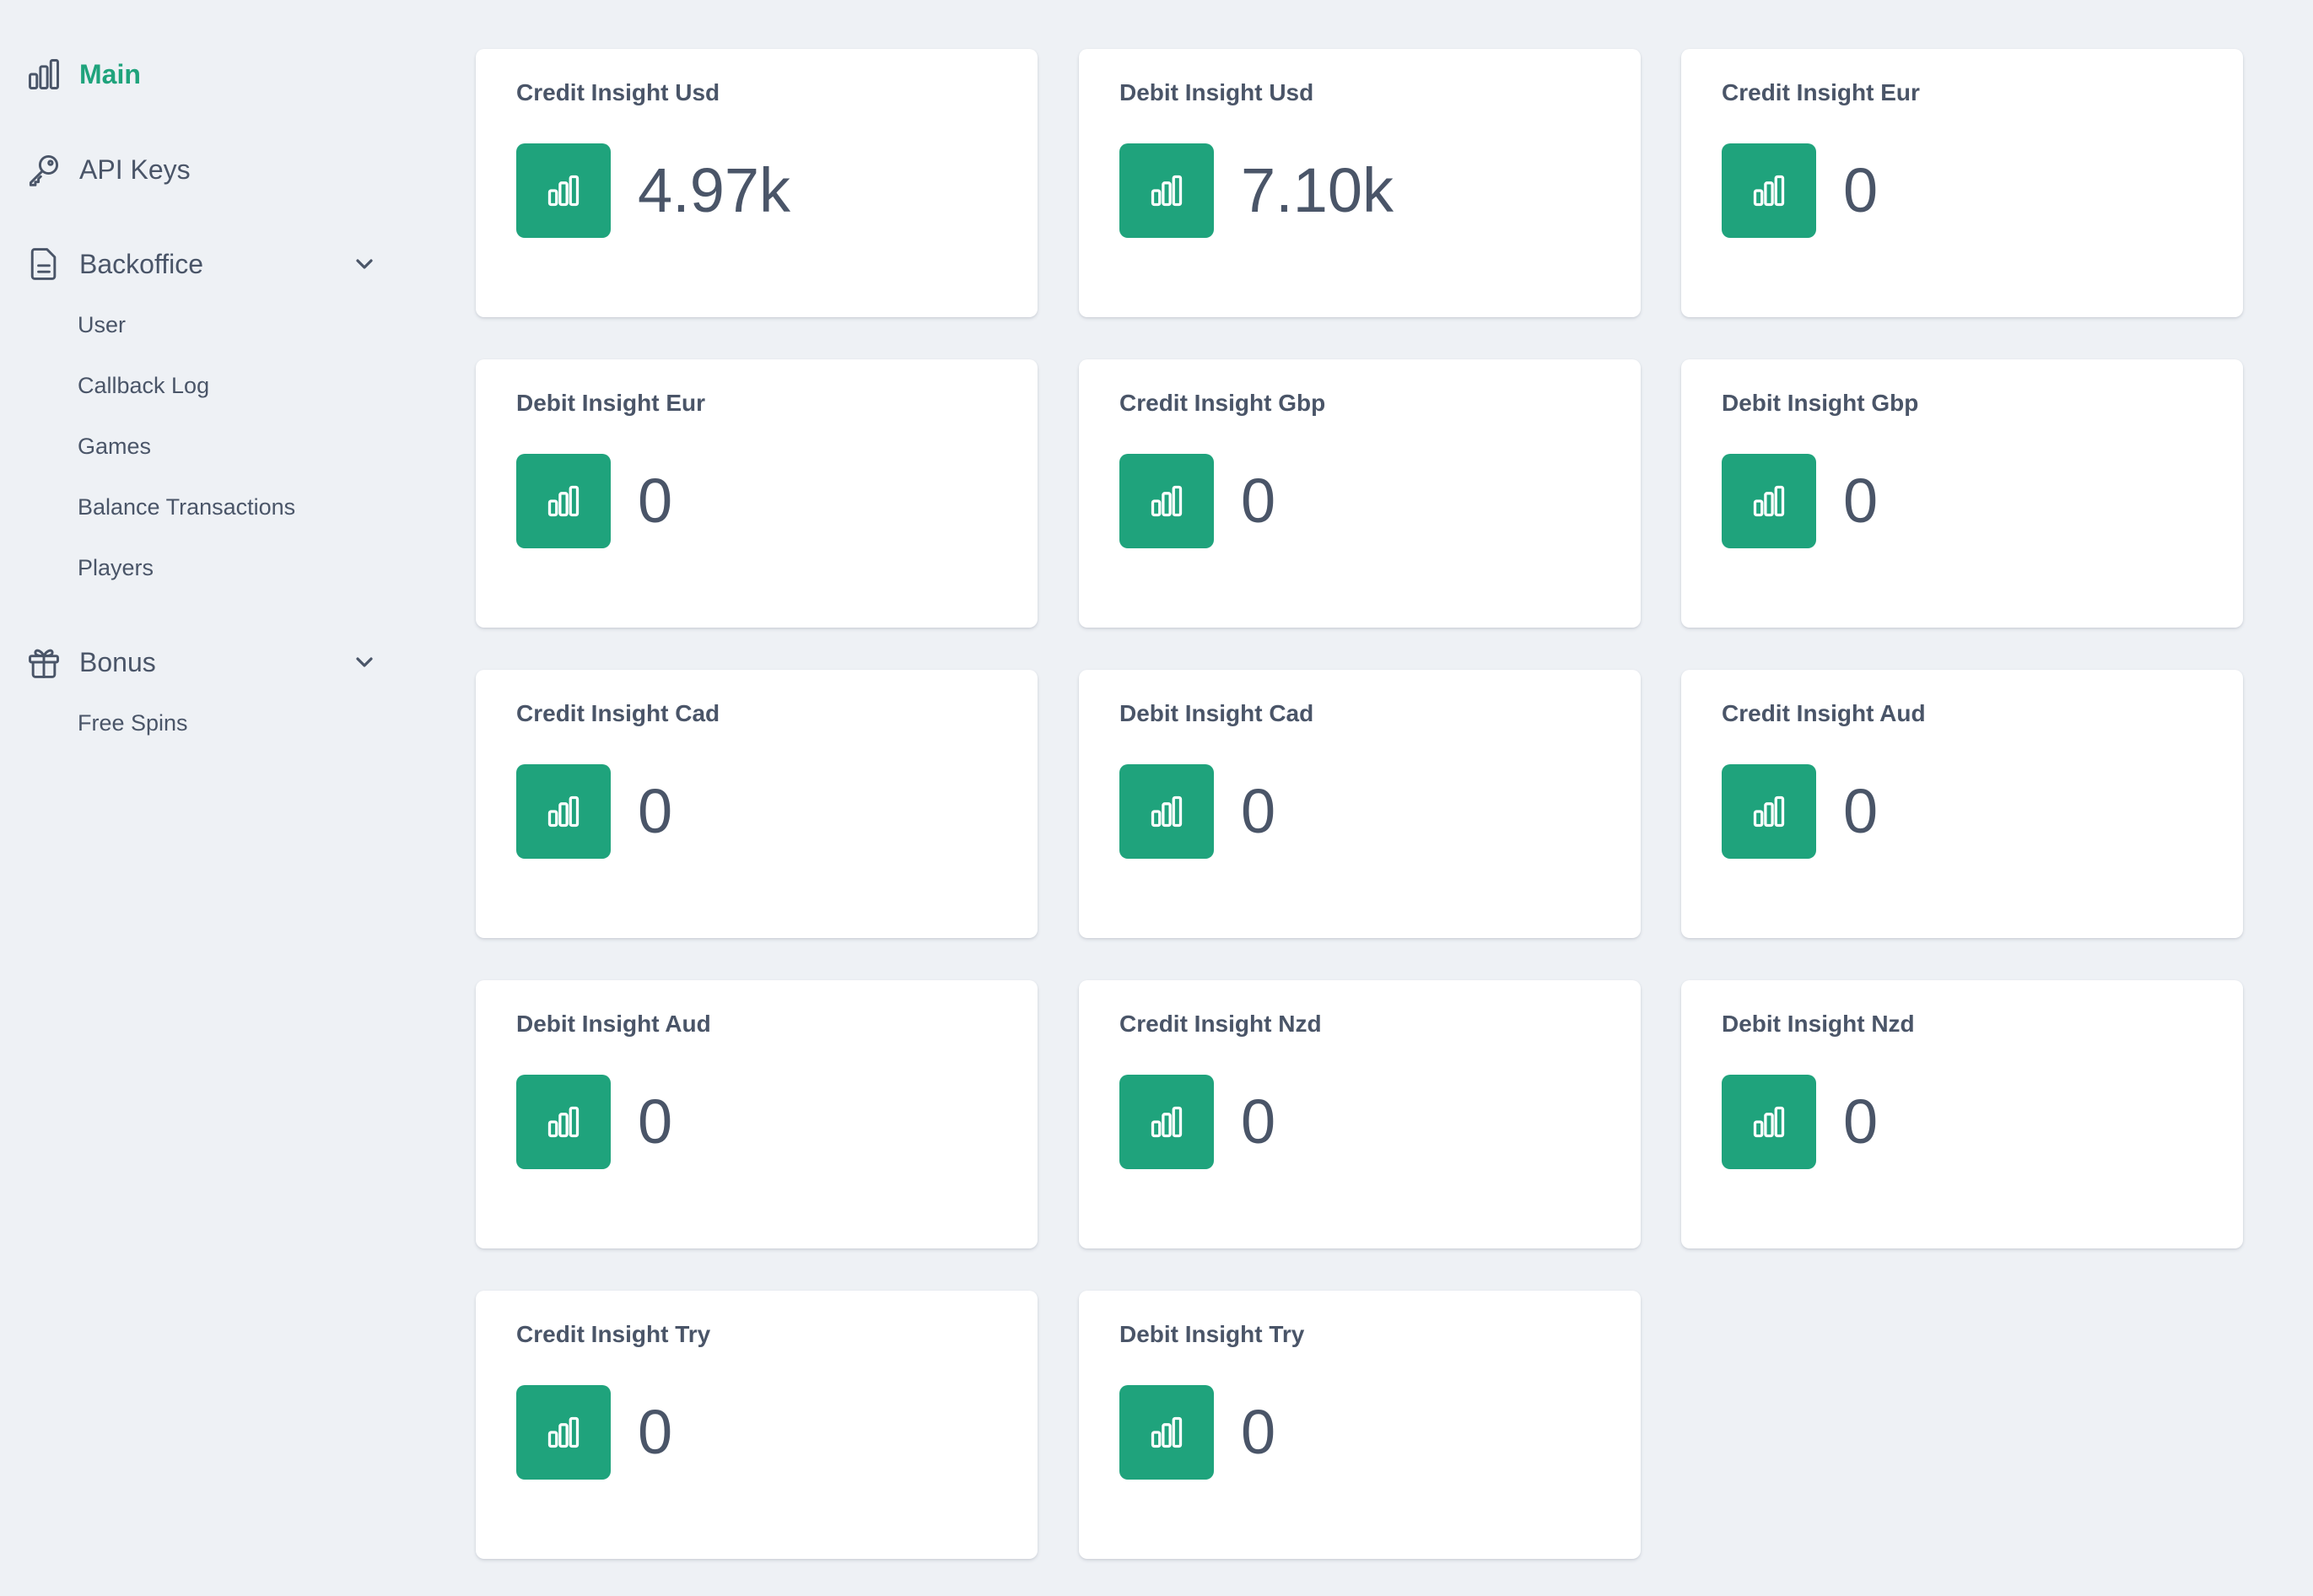  I want to click on card-title: Credit Insight Eur, so click(1821, 92).